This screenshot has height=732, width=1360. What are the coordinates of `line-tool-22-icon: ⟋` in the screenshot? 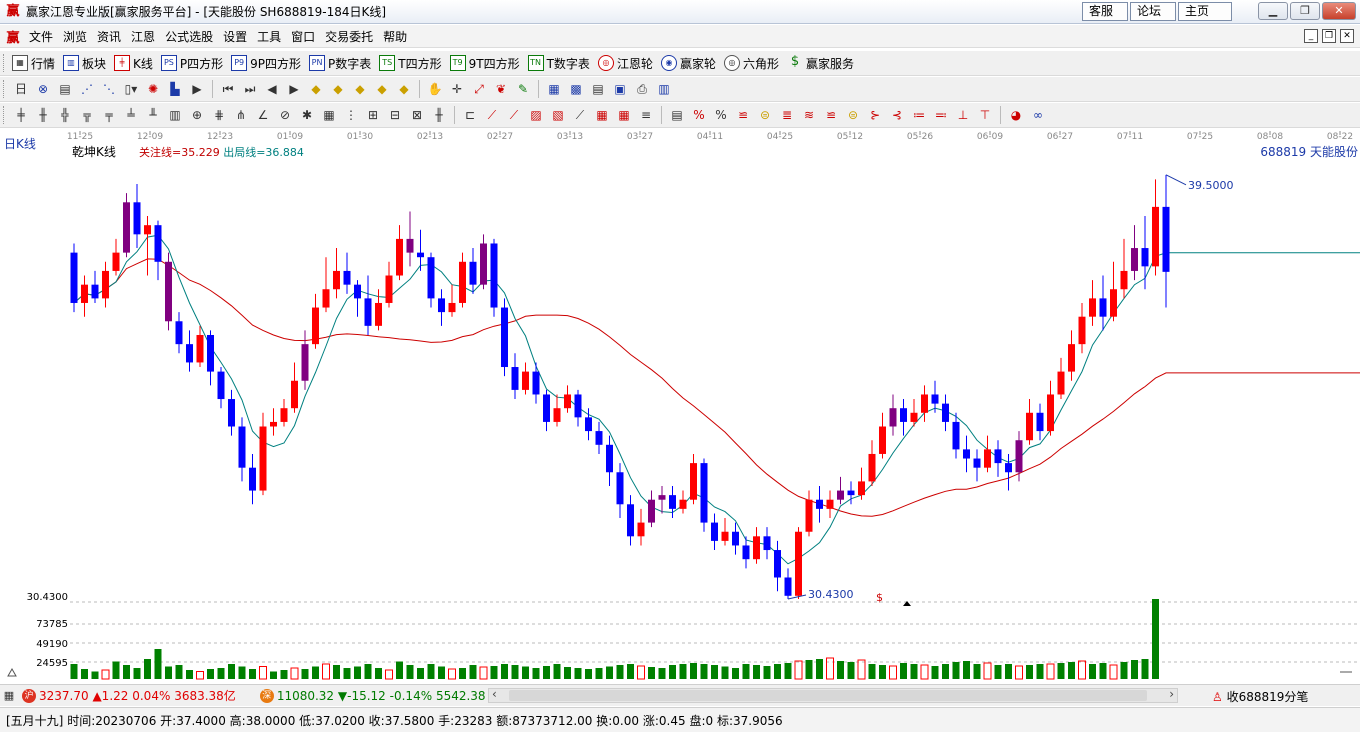 It's located at (492, 115).